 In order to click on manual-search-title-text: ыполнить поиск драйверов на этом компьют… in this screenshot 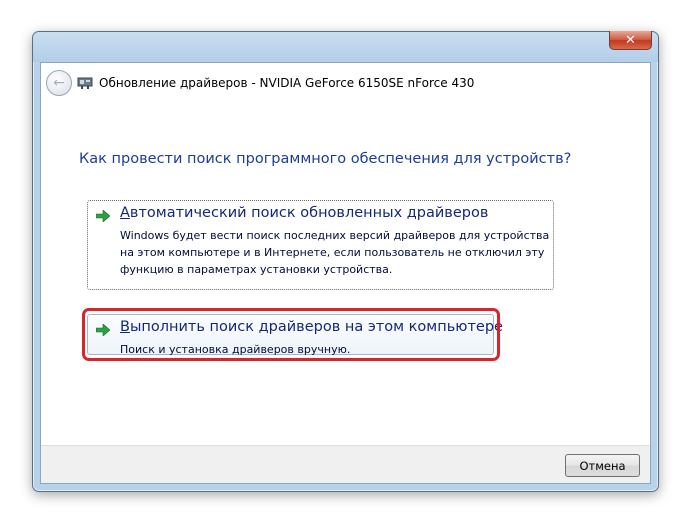, I will do `click(316, 327)`.